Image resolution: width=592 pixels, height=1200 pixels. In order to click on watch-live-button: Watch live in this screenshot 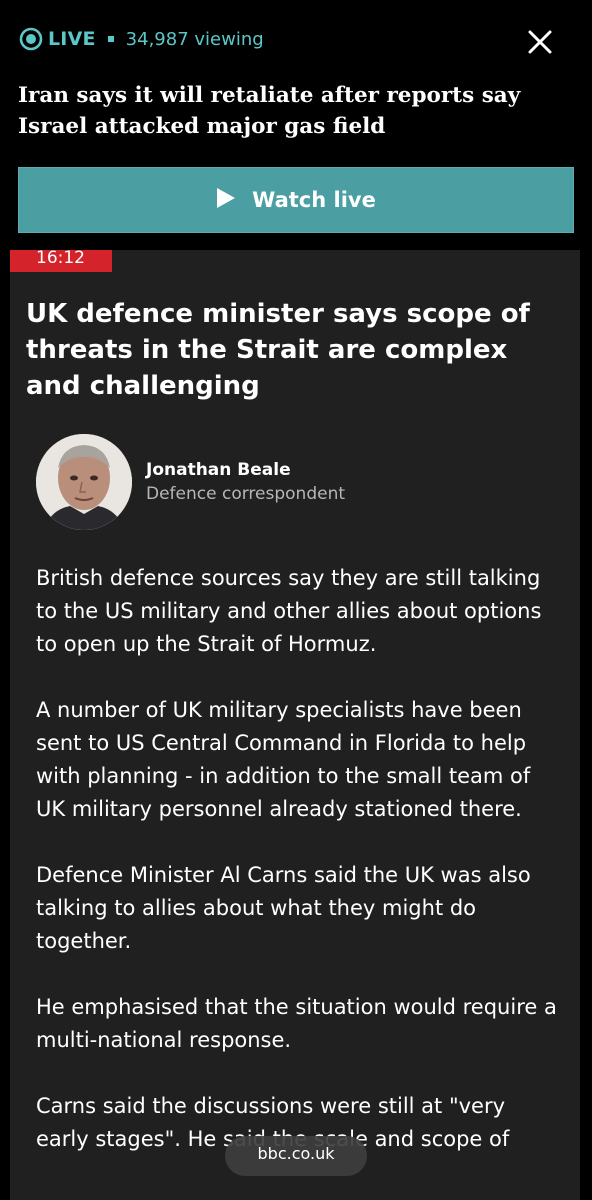, I will do `click(296, 200)`.